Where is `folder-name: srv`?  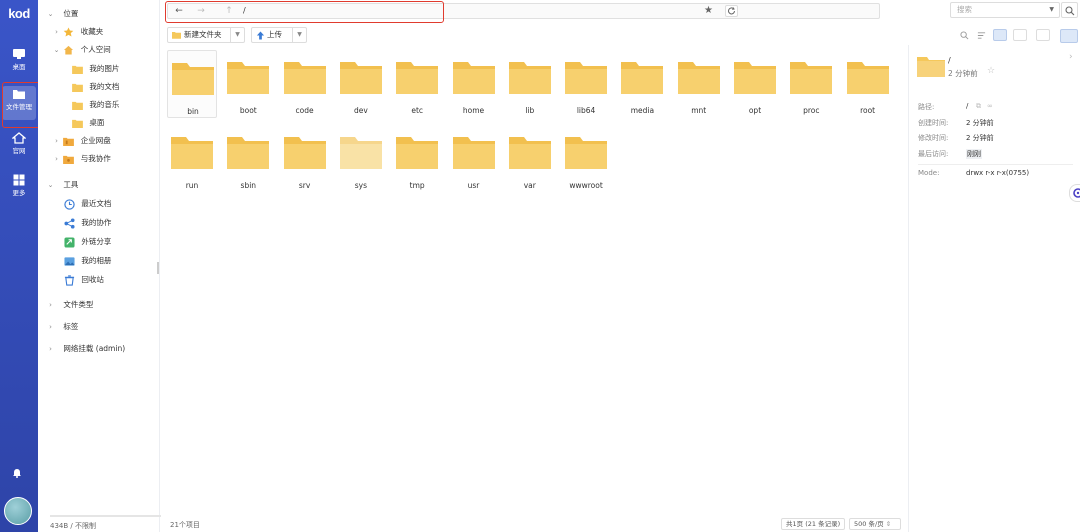 folder-name: srv is located at coordinates (304, 185).